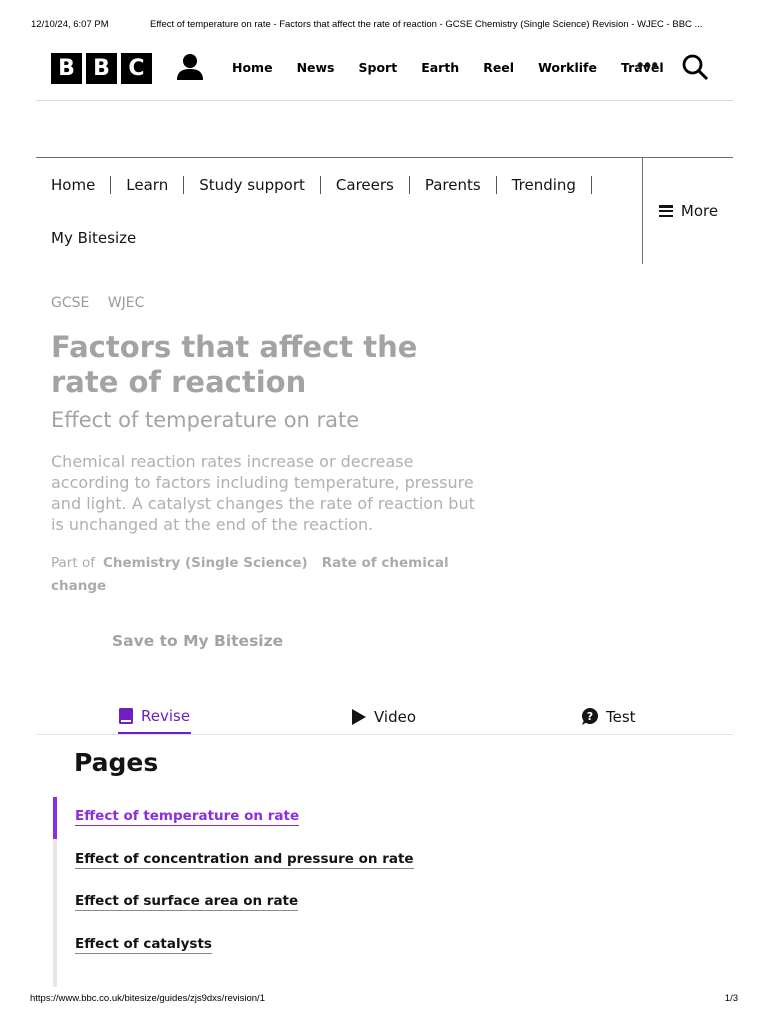 The height and width of the screenshot is (1024, 768). Describe the element at coordinates (126, 303) in the screenshot. I see `breadcrumb-item: WJEC` at that location.